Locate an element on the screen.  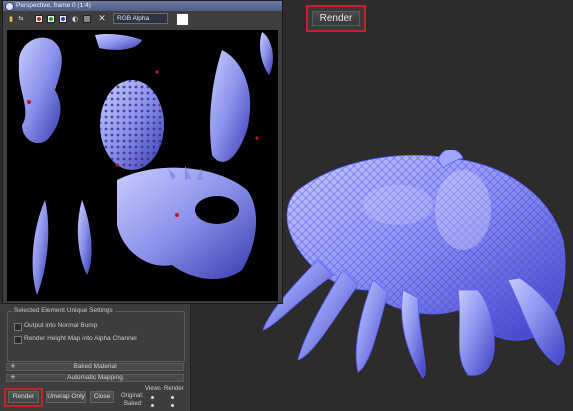
automatic-mapping-rollout: + Automatic Mapping is located at coordinates (95, 377).